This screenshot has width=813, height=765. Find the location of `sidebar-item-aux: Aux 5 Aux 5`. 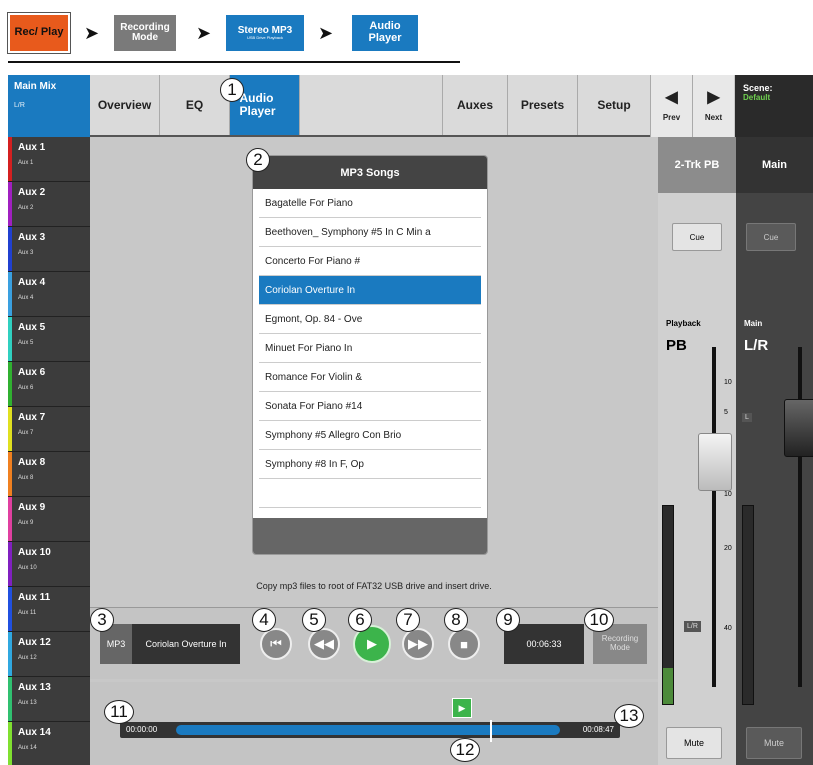

sidebar-item-aux: Aux 5 Aux 5 is located at coordinates (49, 339).